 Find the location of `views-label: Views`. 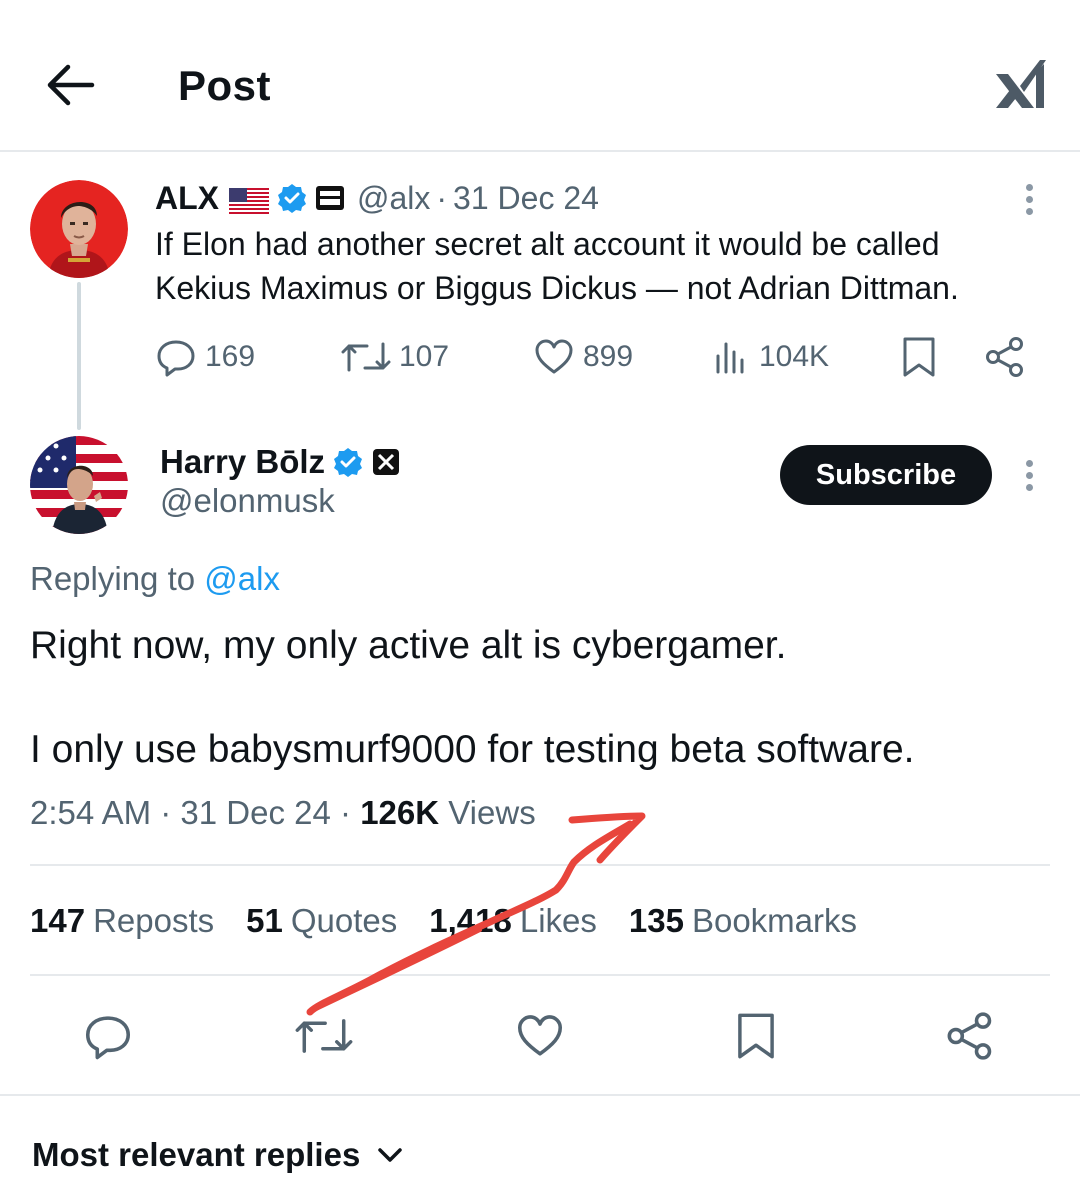

views-label: Views is located at coordinates (492, 812).